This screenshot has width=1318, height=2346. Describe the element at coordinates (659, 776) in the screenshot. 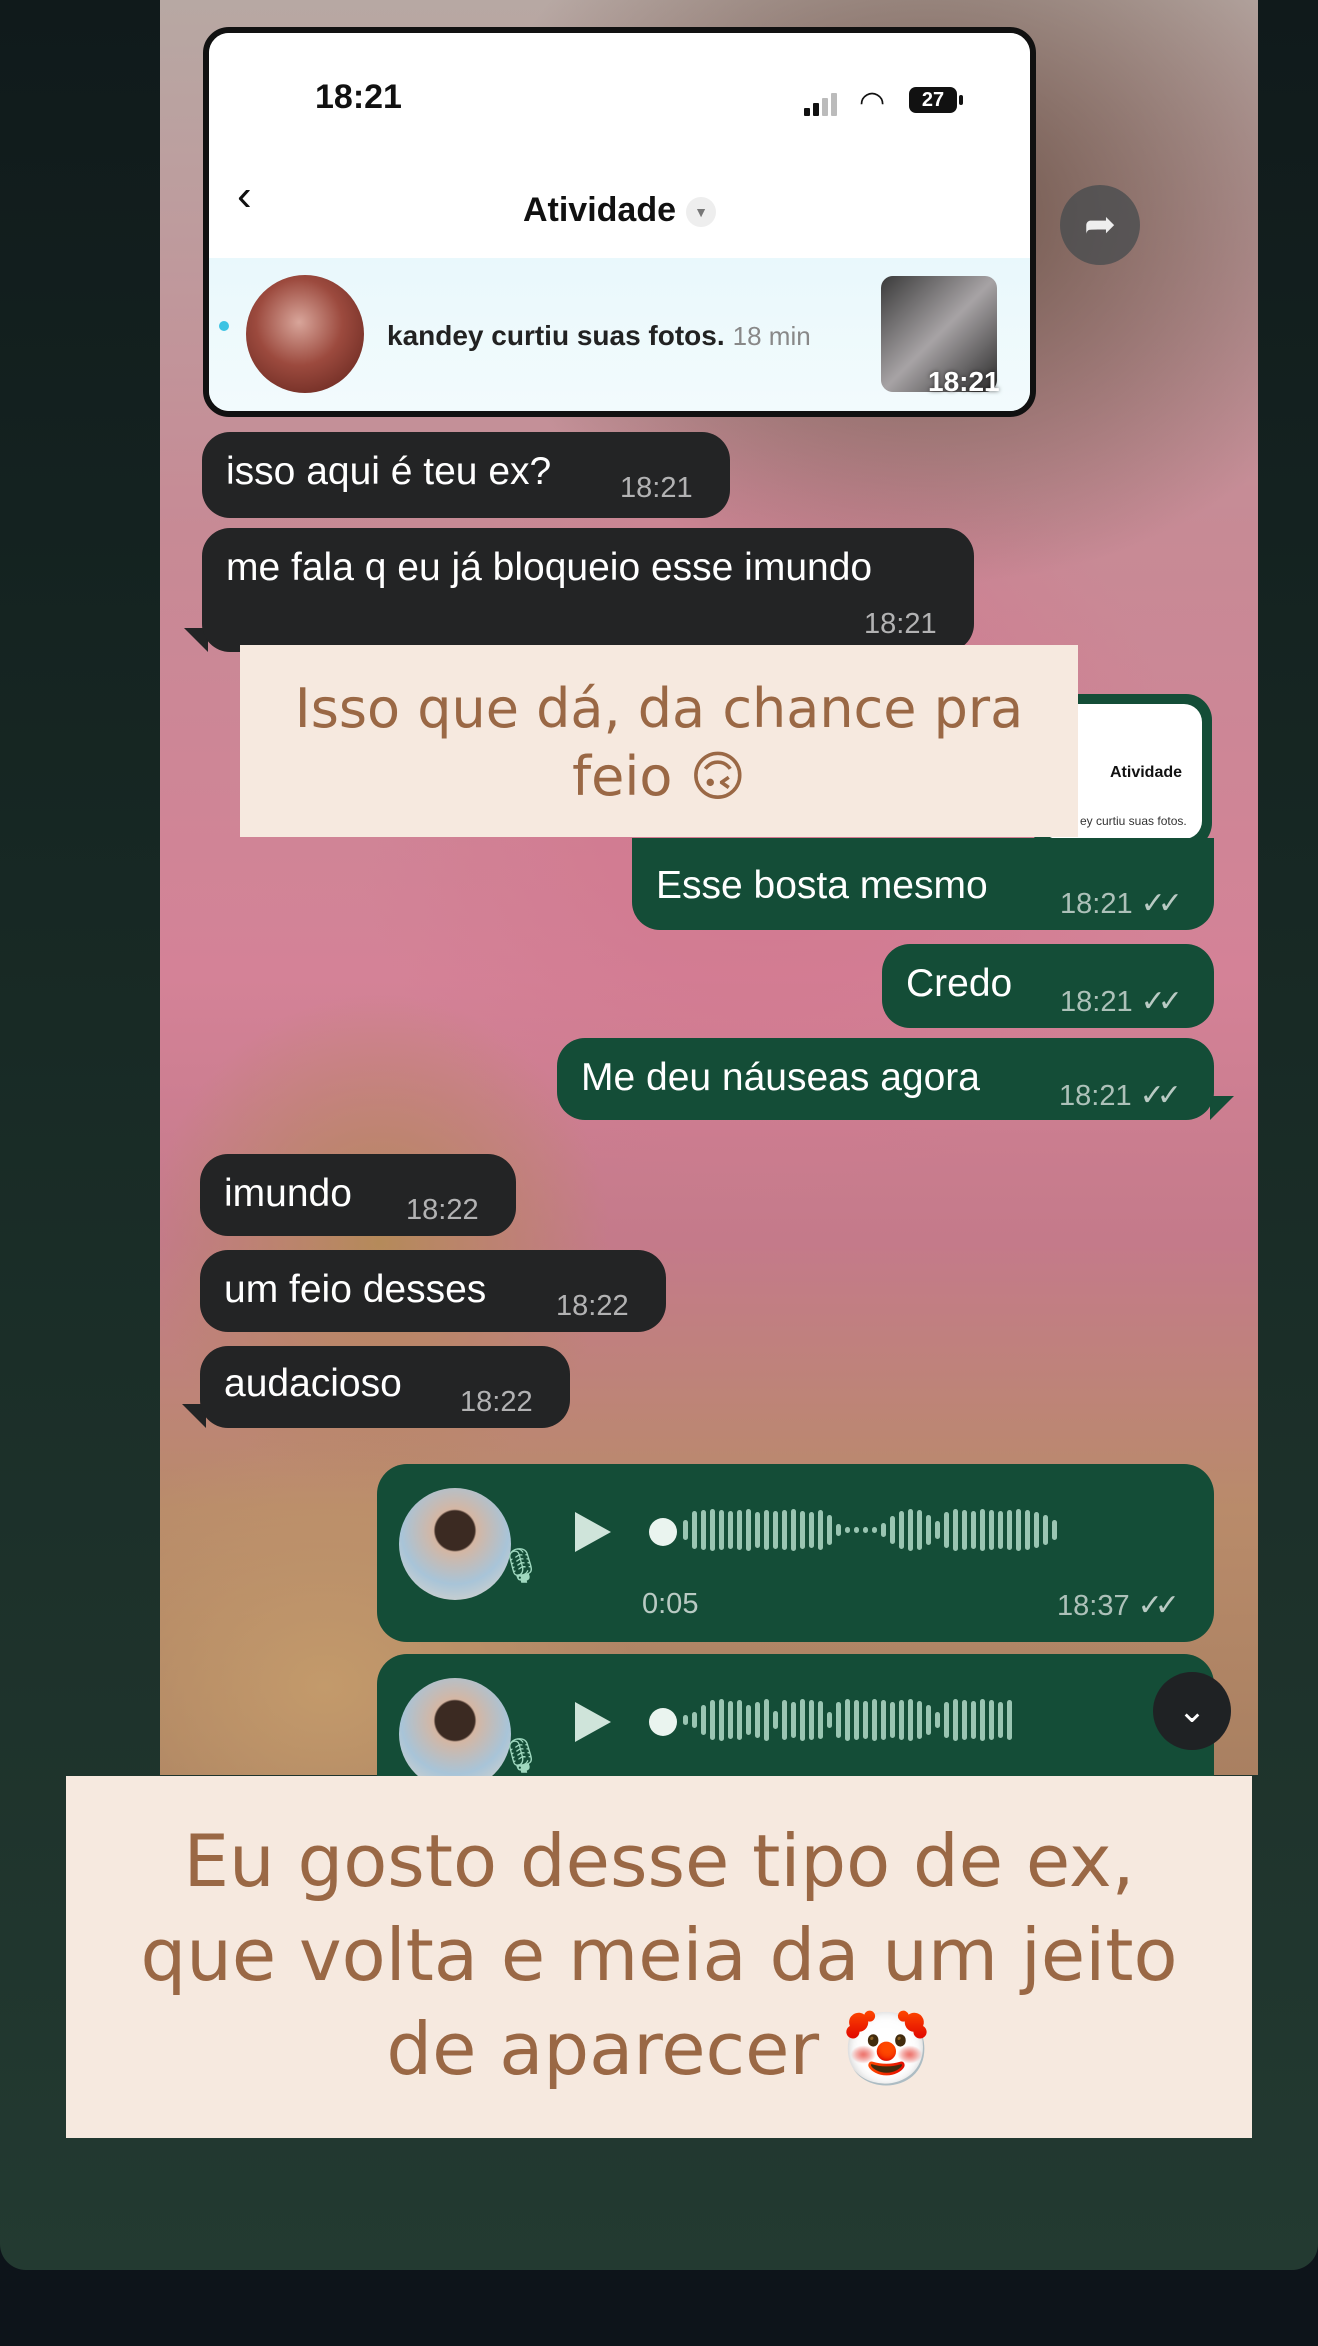

I see `caption-line: feio 🙃` at that location.